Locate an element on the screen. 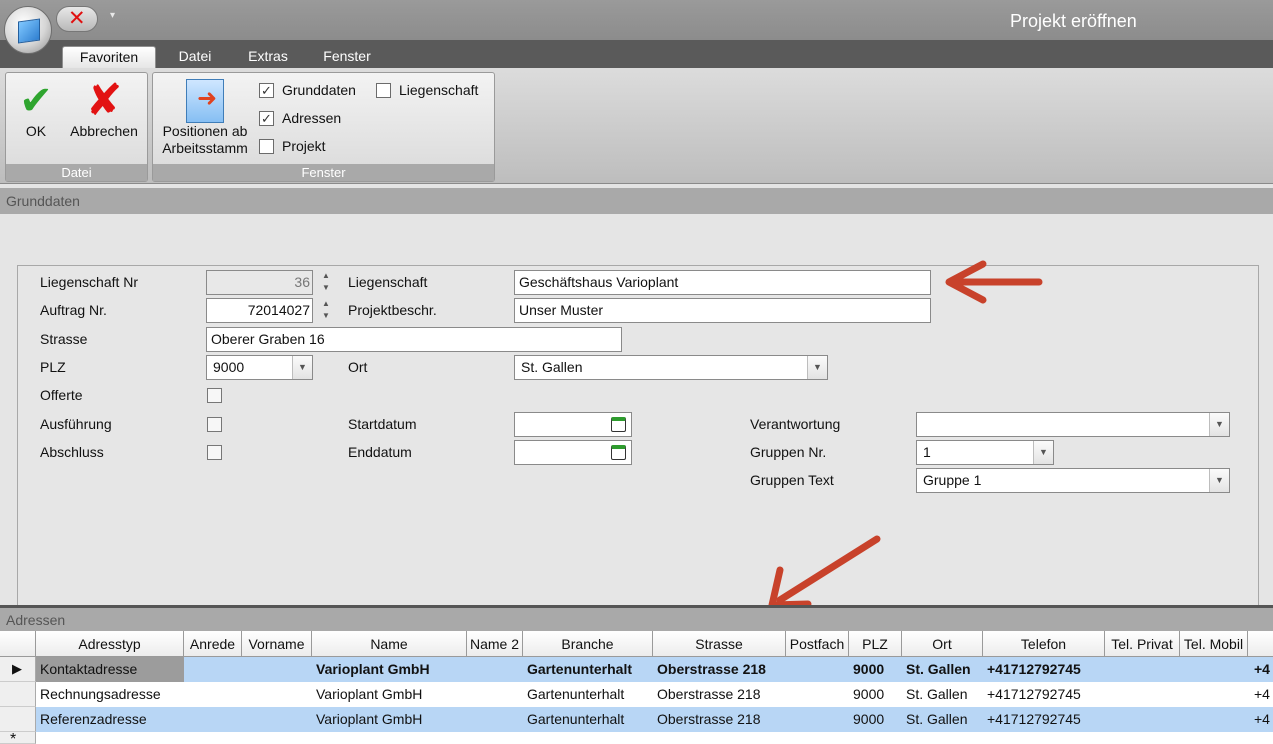 The image size is (1273, 744). cell-adresstyp: Kontaktadresse is located at coordinates (110, 669).